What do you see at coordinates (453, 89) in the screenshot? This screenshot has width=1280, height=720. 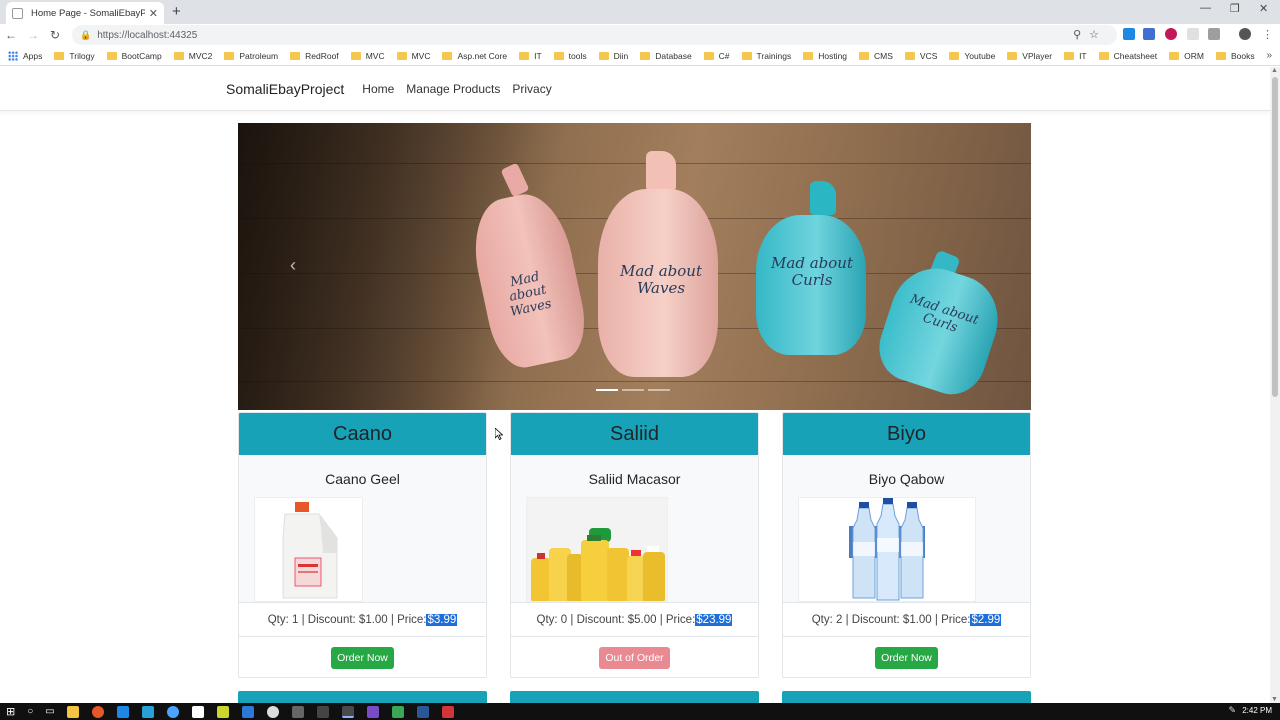 I see `nav-manage-products: Manage Products` at bounding box center [453, 89].